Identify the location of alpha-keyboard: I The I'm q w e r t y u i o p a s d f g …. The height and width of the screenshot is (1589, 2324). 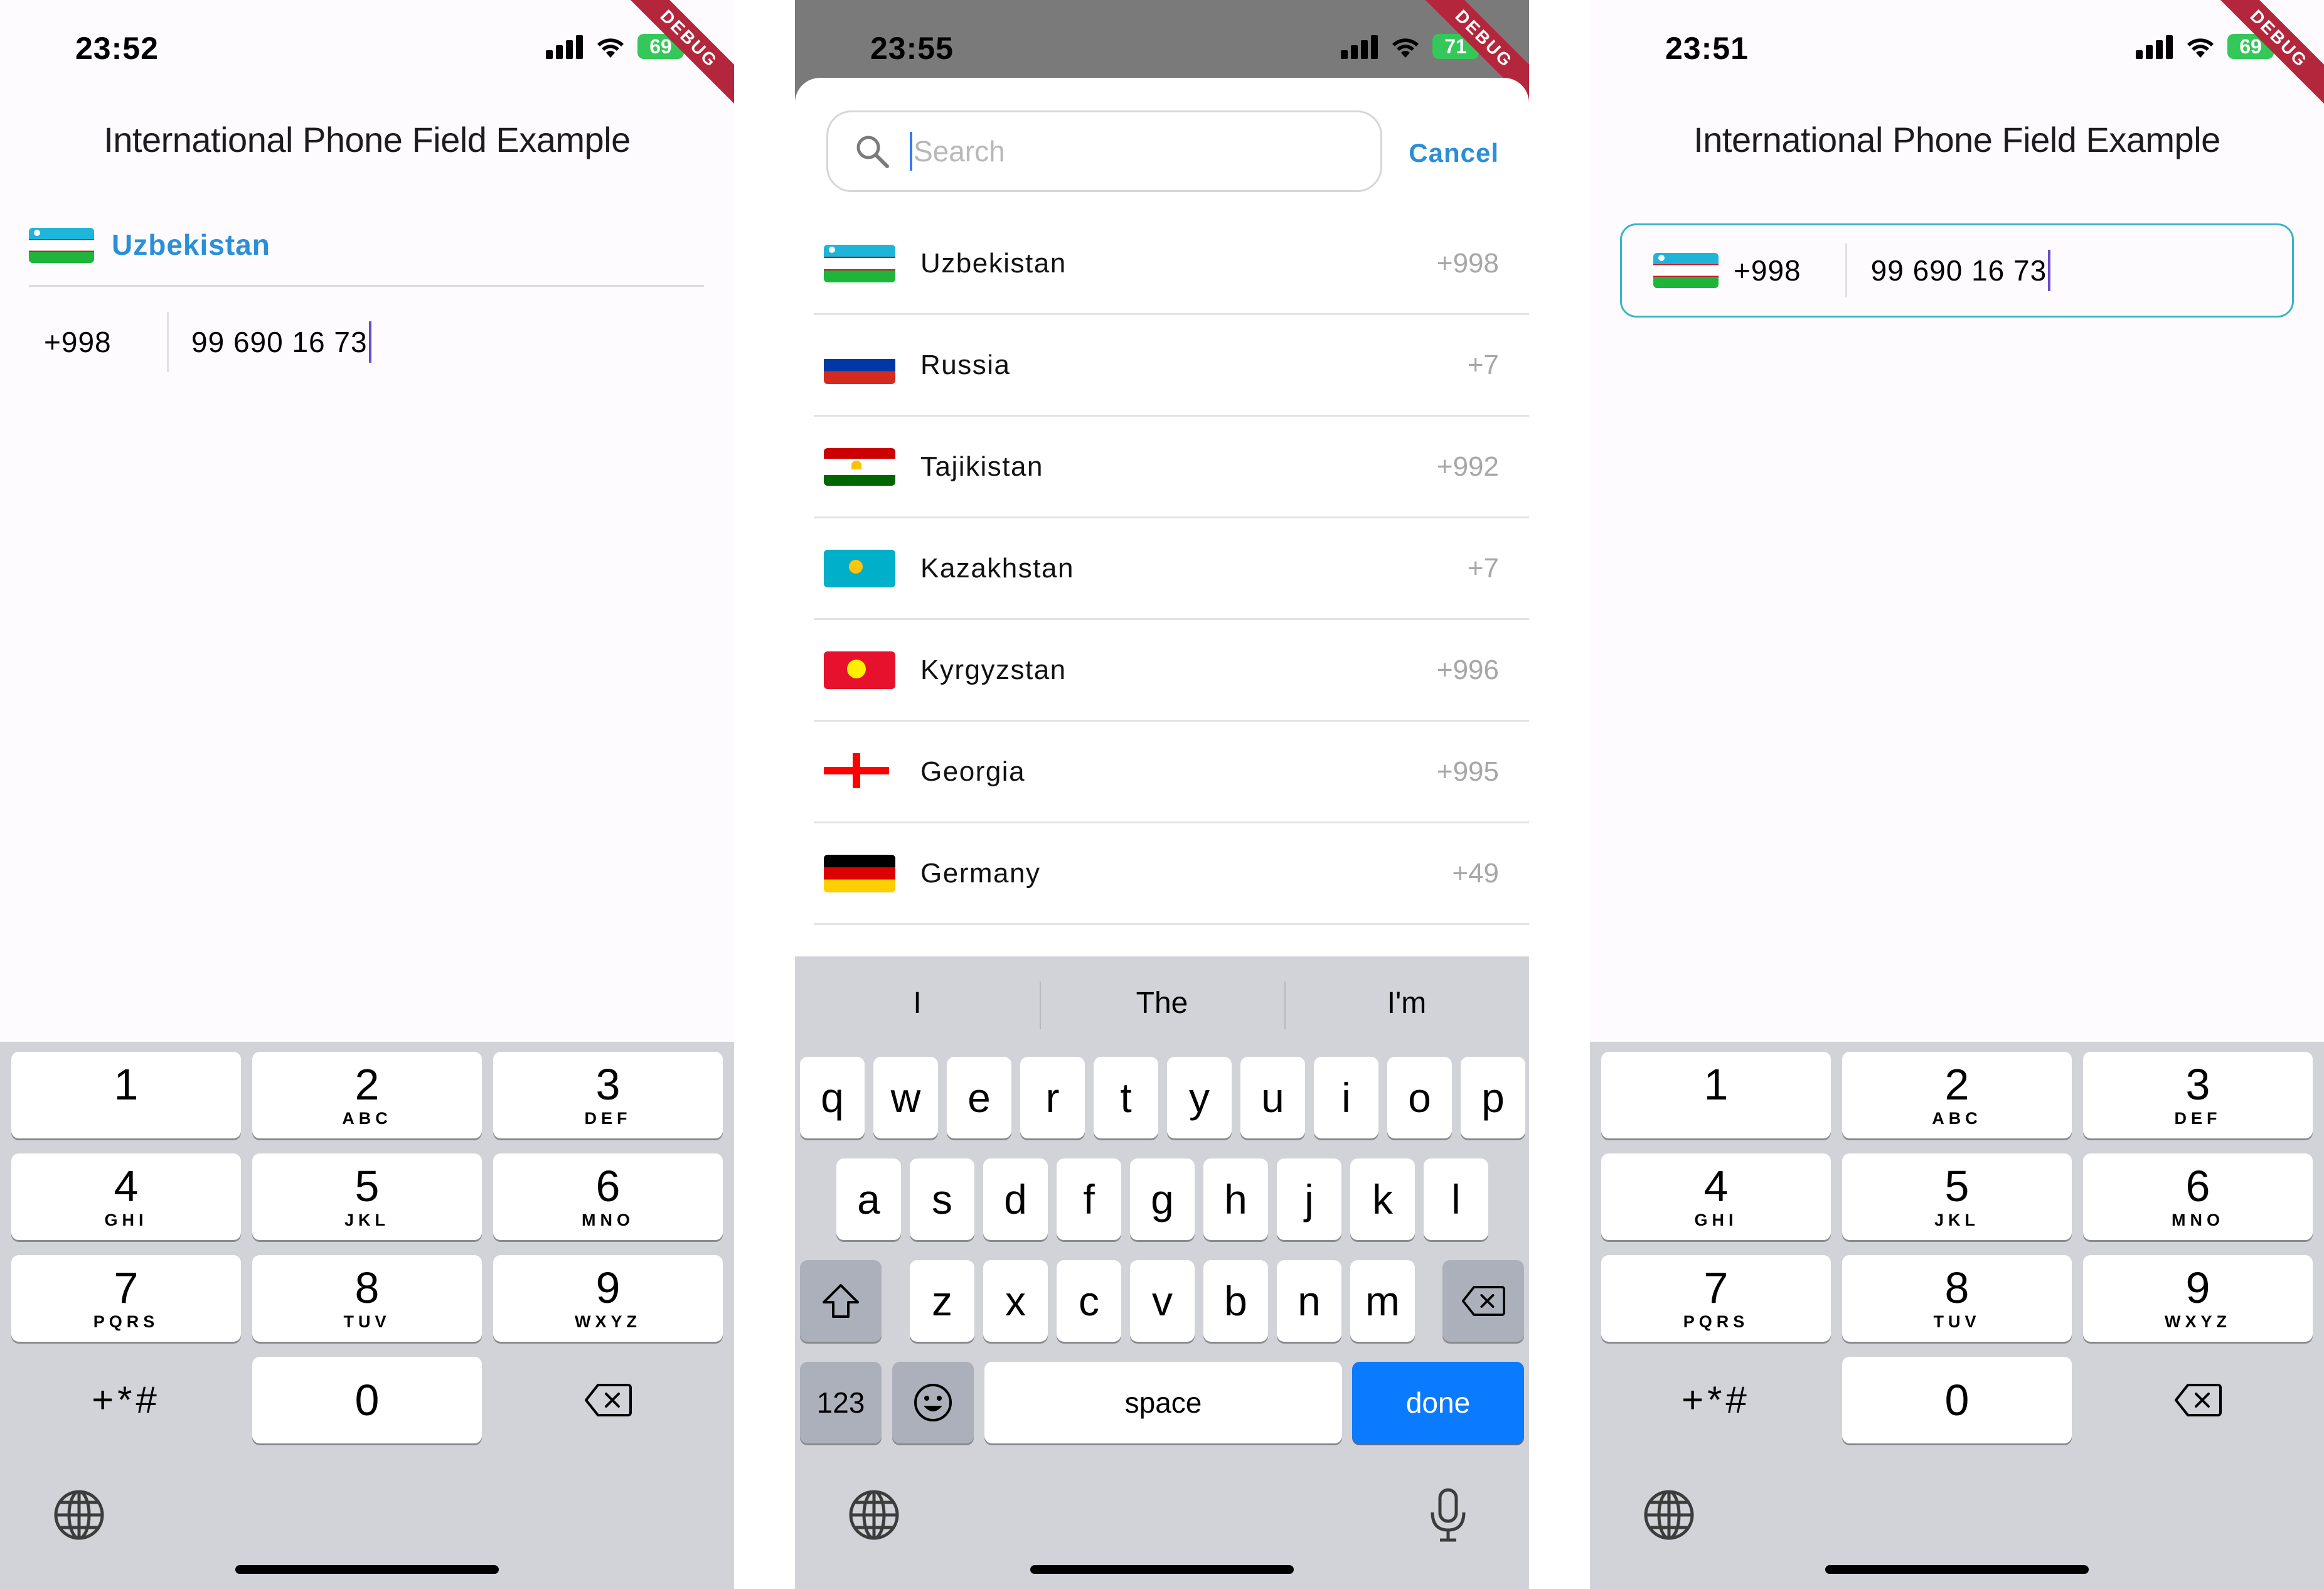
(1162, 1272).